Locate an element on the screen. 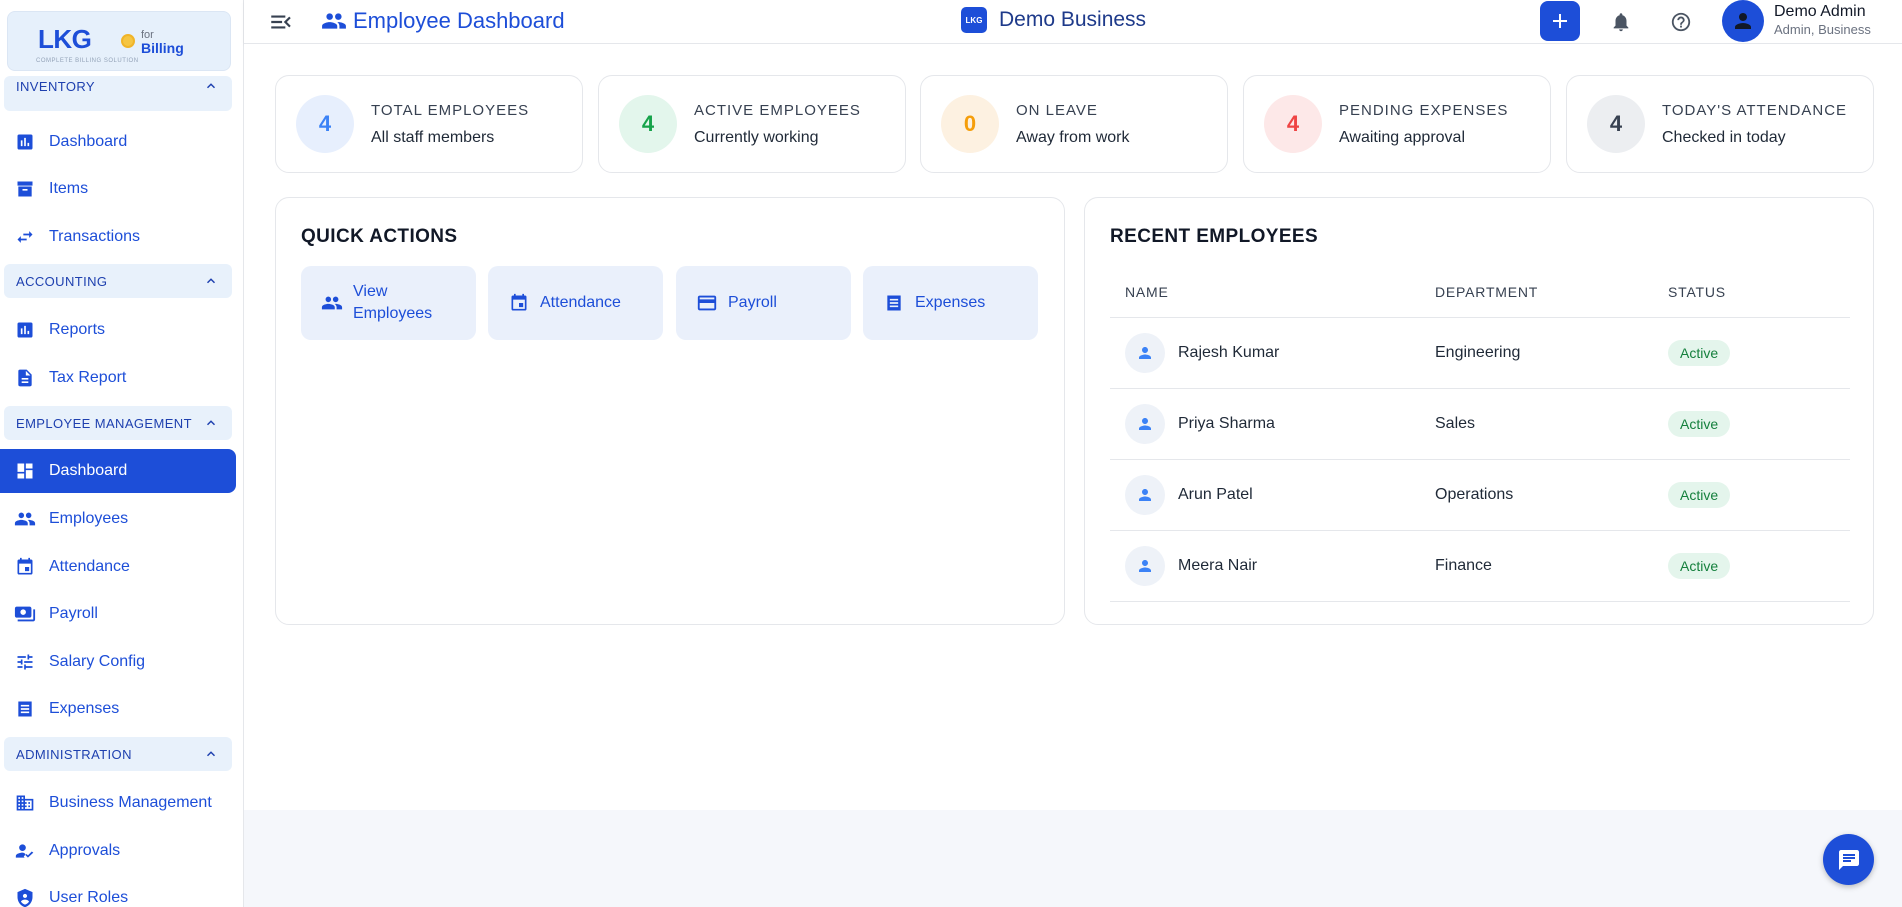 Image resolution: width=1902 pixels, height=907 pixels. section-header-administration: ADMINISTRATION is located at coordinates (118, 754).